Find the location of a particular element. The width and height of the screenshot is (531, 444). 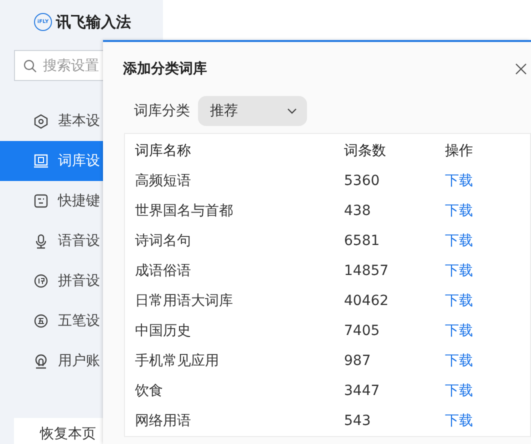

category-dropdown: 推荐 is located at coordinates (252, 111).